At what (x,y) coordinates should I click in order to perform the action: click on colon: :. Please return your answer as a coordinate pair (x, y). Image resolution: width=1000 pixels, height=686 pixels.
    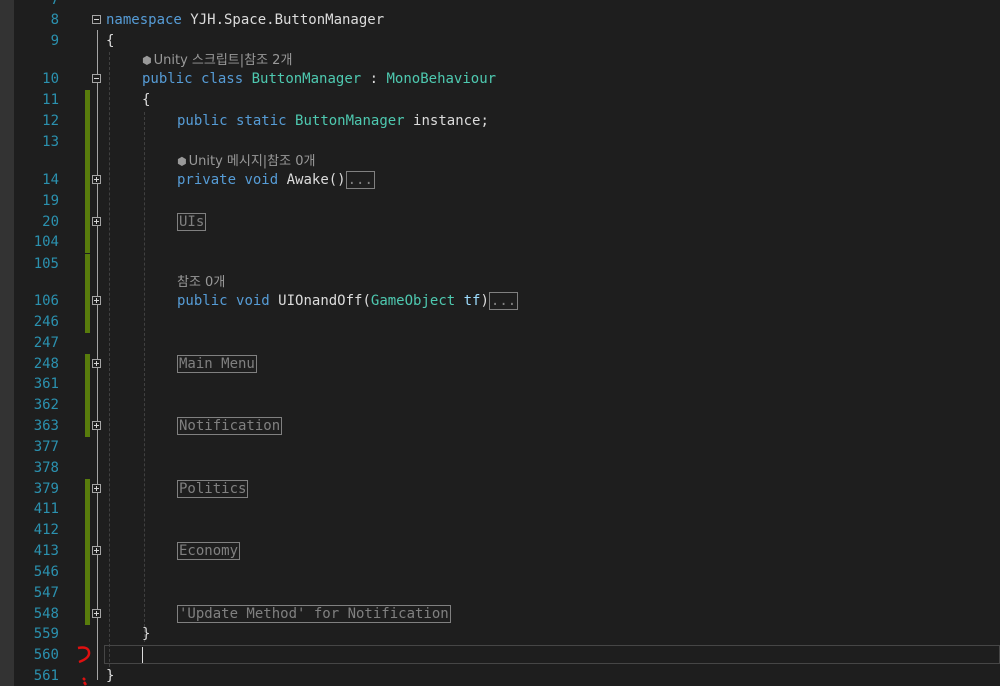
    Looking at the image, I should click on (374, 79).